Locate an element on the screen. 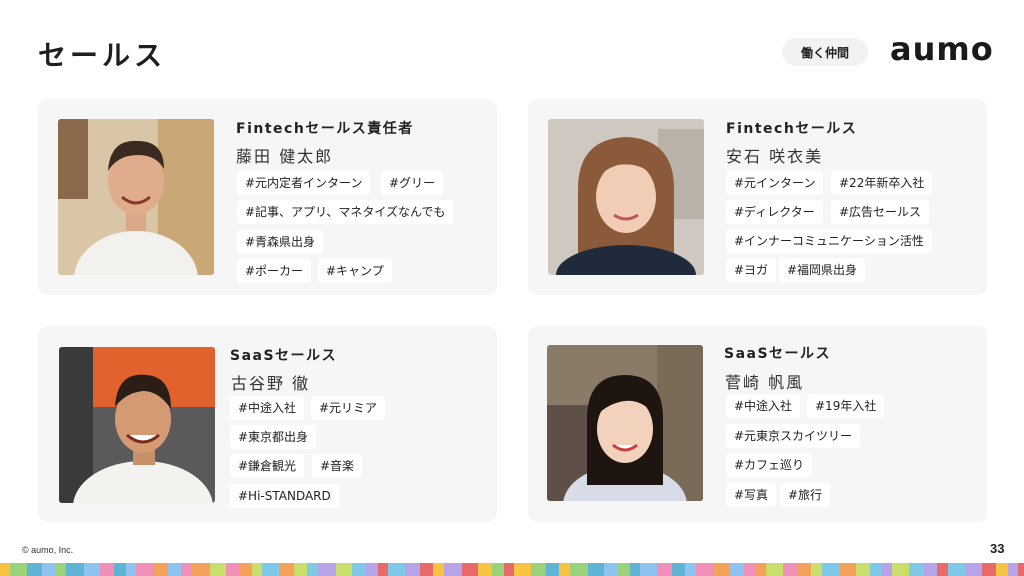  member-name: 菅崎 帆風 is located at coordinates (765, 382).